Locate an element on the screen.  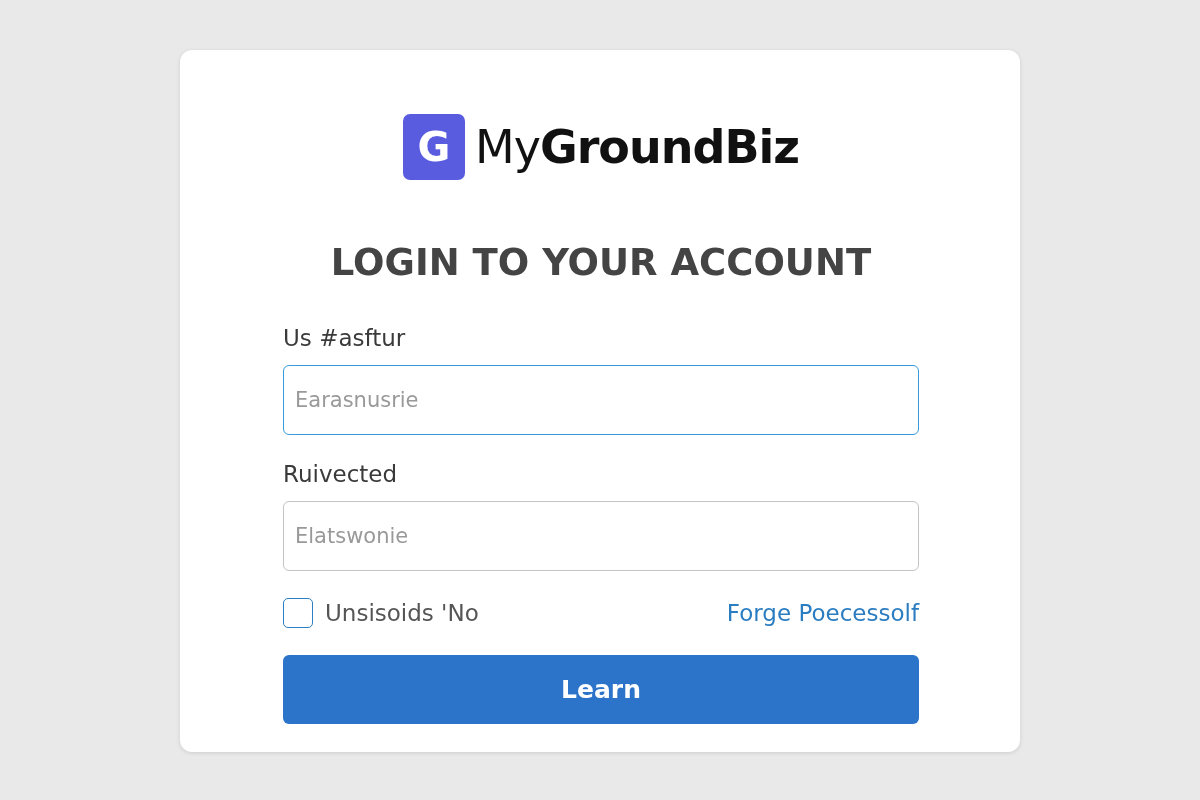
logo-mark: G is located at coordinates (434, 147).